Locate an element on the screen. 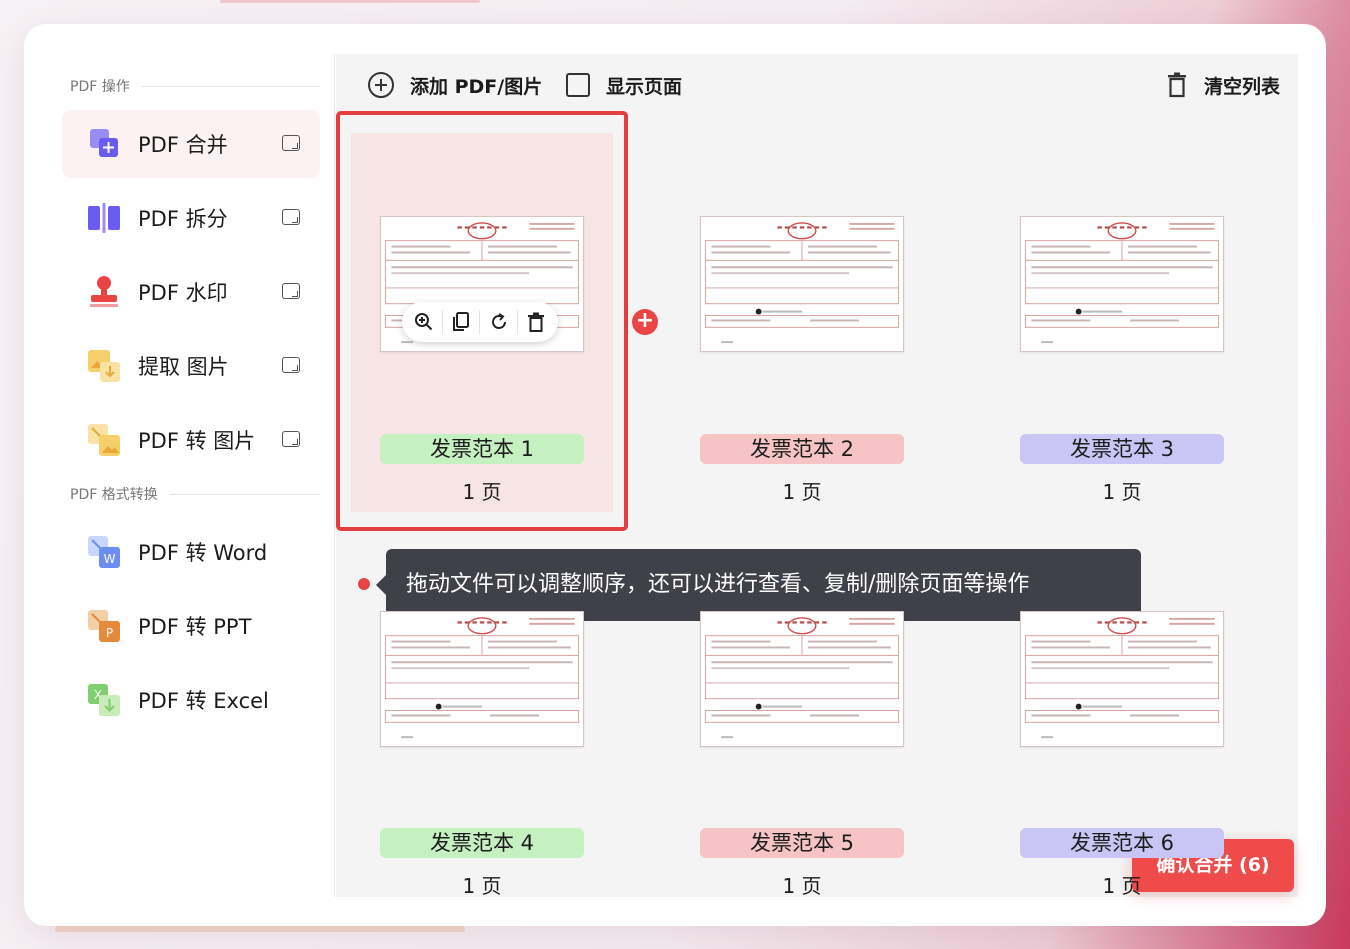 The image size is (1350, 949). rotate-icon is located at coordinates (498, 321).